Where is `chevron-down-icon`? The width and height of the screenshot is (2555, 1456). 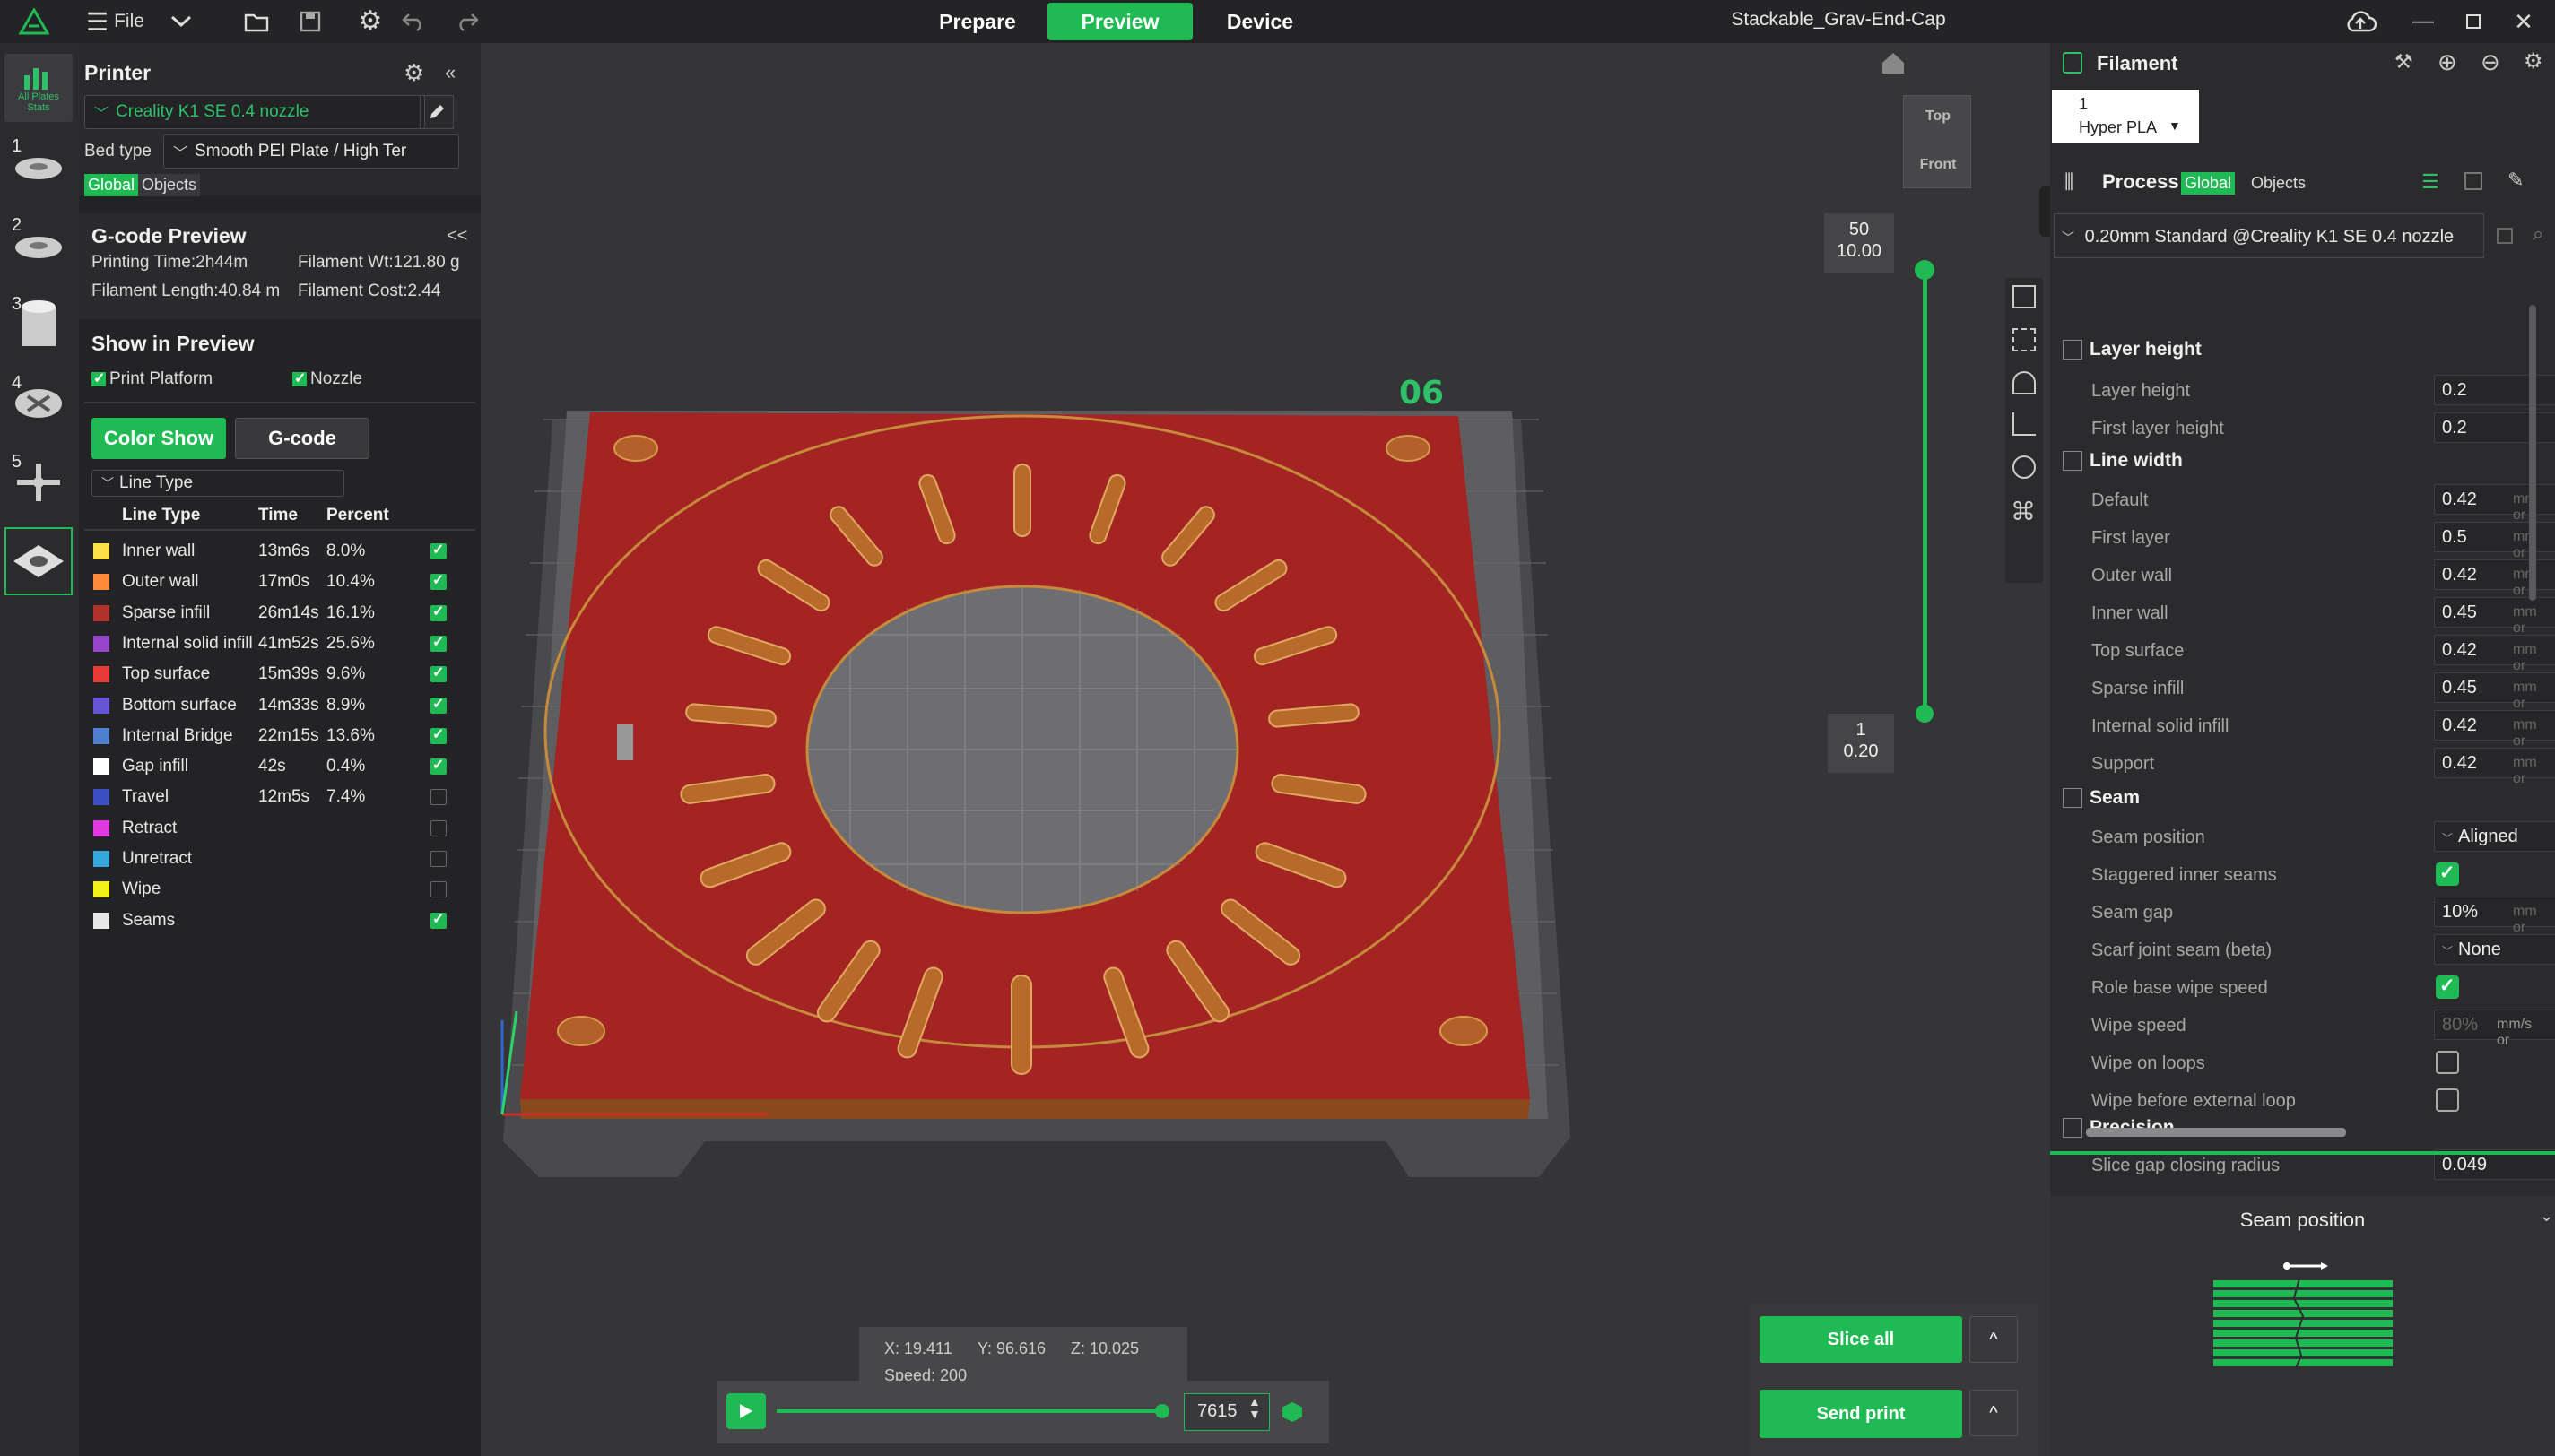 chevron-down-icon is located at coordinates (181, 21).